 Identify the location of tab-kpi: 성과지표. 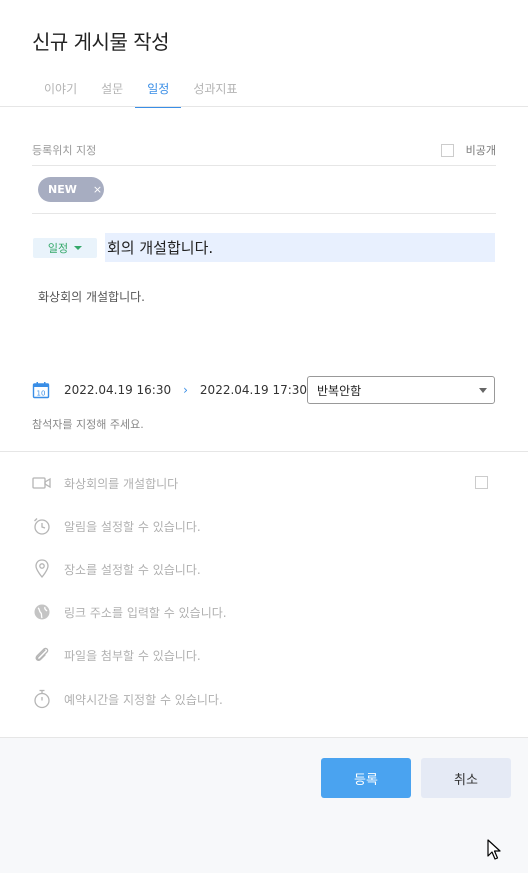
(215, 92).